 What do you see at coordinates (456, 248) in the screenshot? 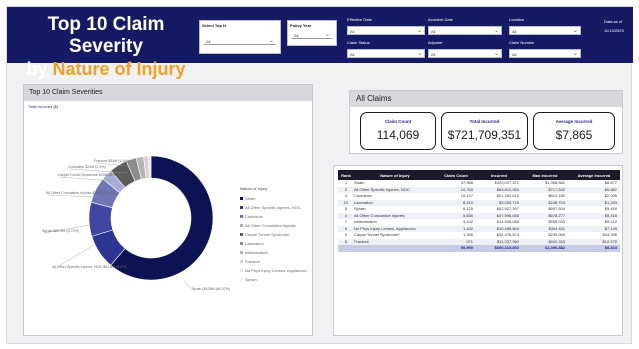
I see `table-cell: 99,990` at bounding box center [456, 248].